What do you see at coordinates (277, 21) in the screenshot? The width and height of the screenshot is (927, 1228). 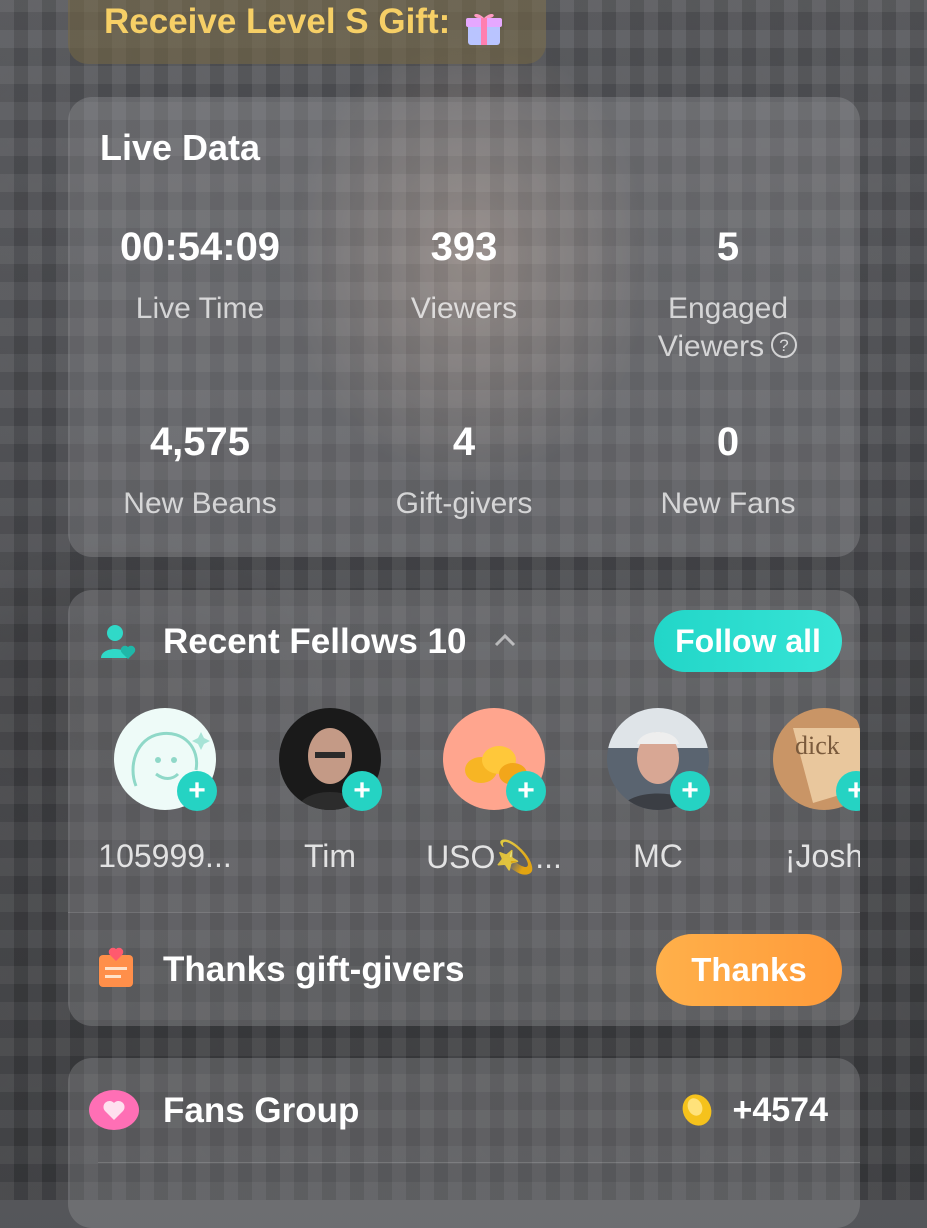 I see `level-gift-text: Receive Level S Gift:` at bounding box center [277, 21].